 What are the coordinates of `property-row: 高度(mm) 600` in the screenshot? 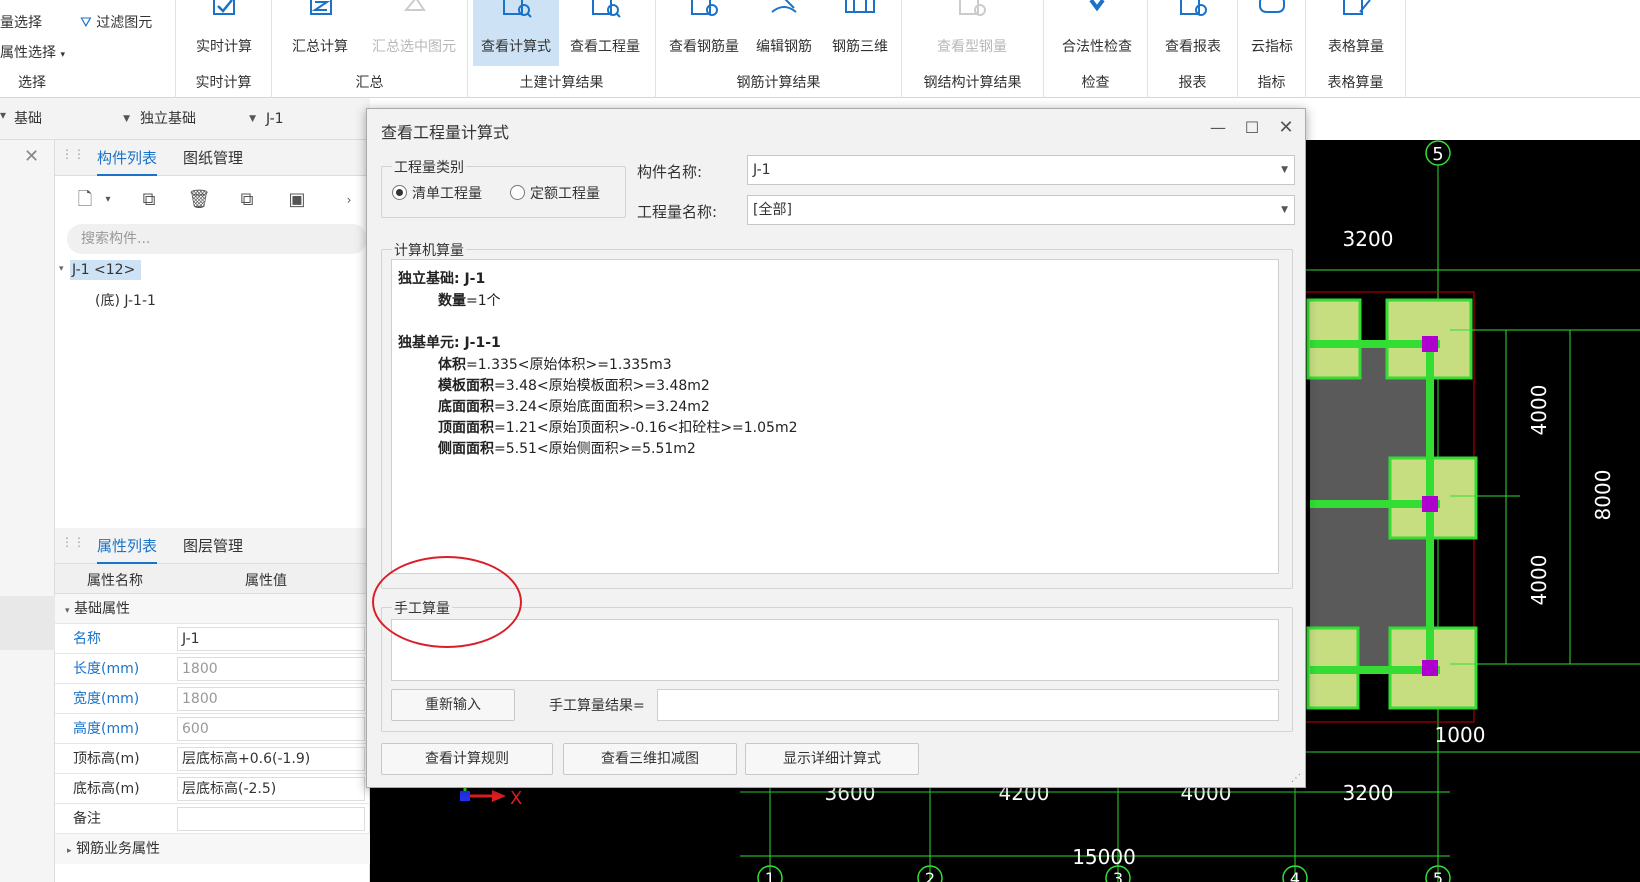 It's located at (212, 729).